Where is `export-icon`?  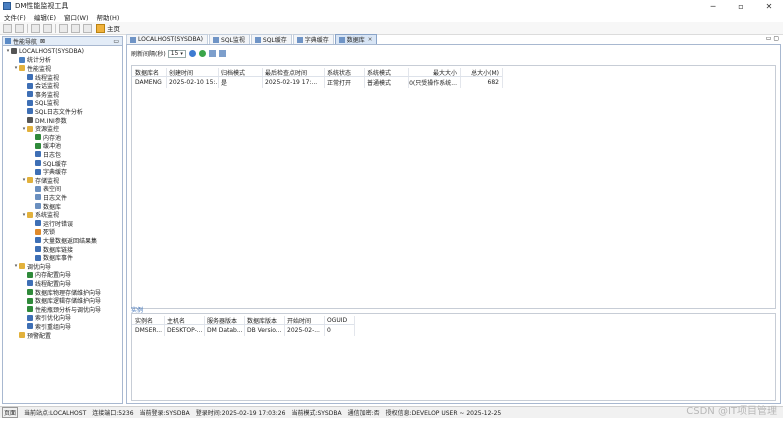
export-icon is located at coordinates (222, 53).